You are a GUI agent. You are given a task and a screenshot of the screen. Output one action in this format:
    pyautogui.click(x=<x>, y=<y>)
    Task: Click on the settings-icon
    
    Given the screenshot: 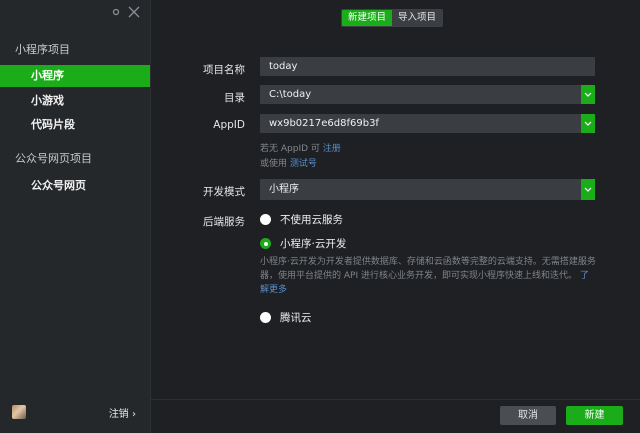 What is the action you would take?
    pyautogui.click(x=116, y=12)
    